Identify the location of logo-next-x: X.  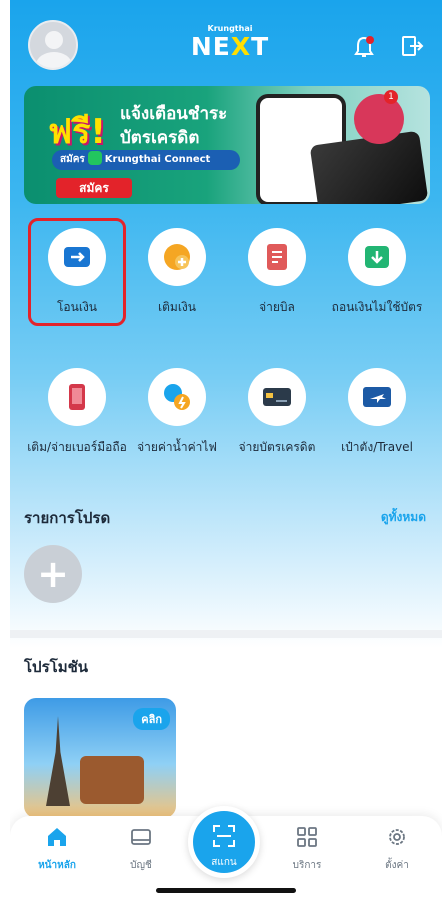
(241, 46).